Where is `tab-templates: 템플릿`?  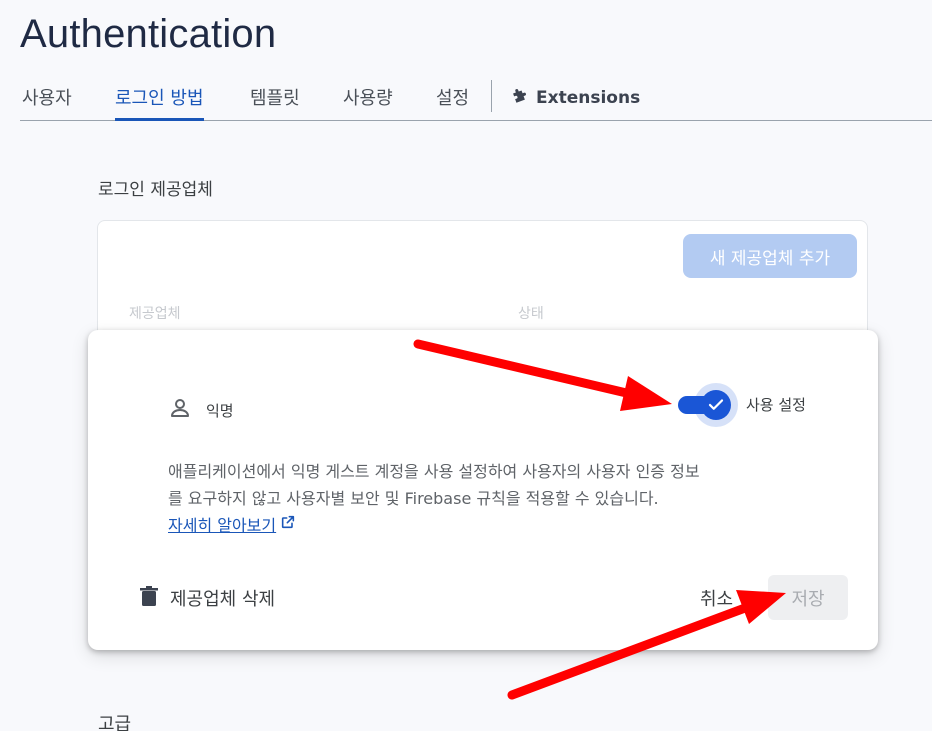
tab-templates: 템플릿 is located at coordinates (275, 102).